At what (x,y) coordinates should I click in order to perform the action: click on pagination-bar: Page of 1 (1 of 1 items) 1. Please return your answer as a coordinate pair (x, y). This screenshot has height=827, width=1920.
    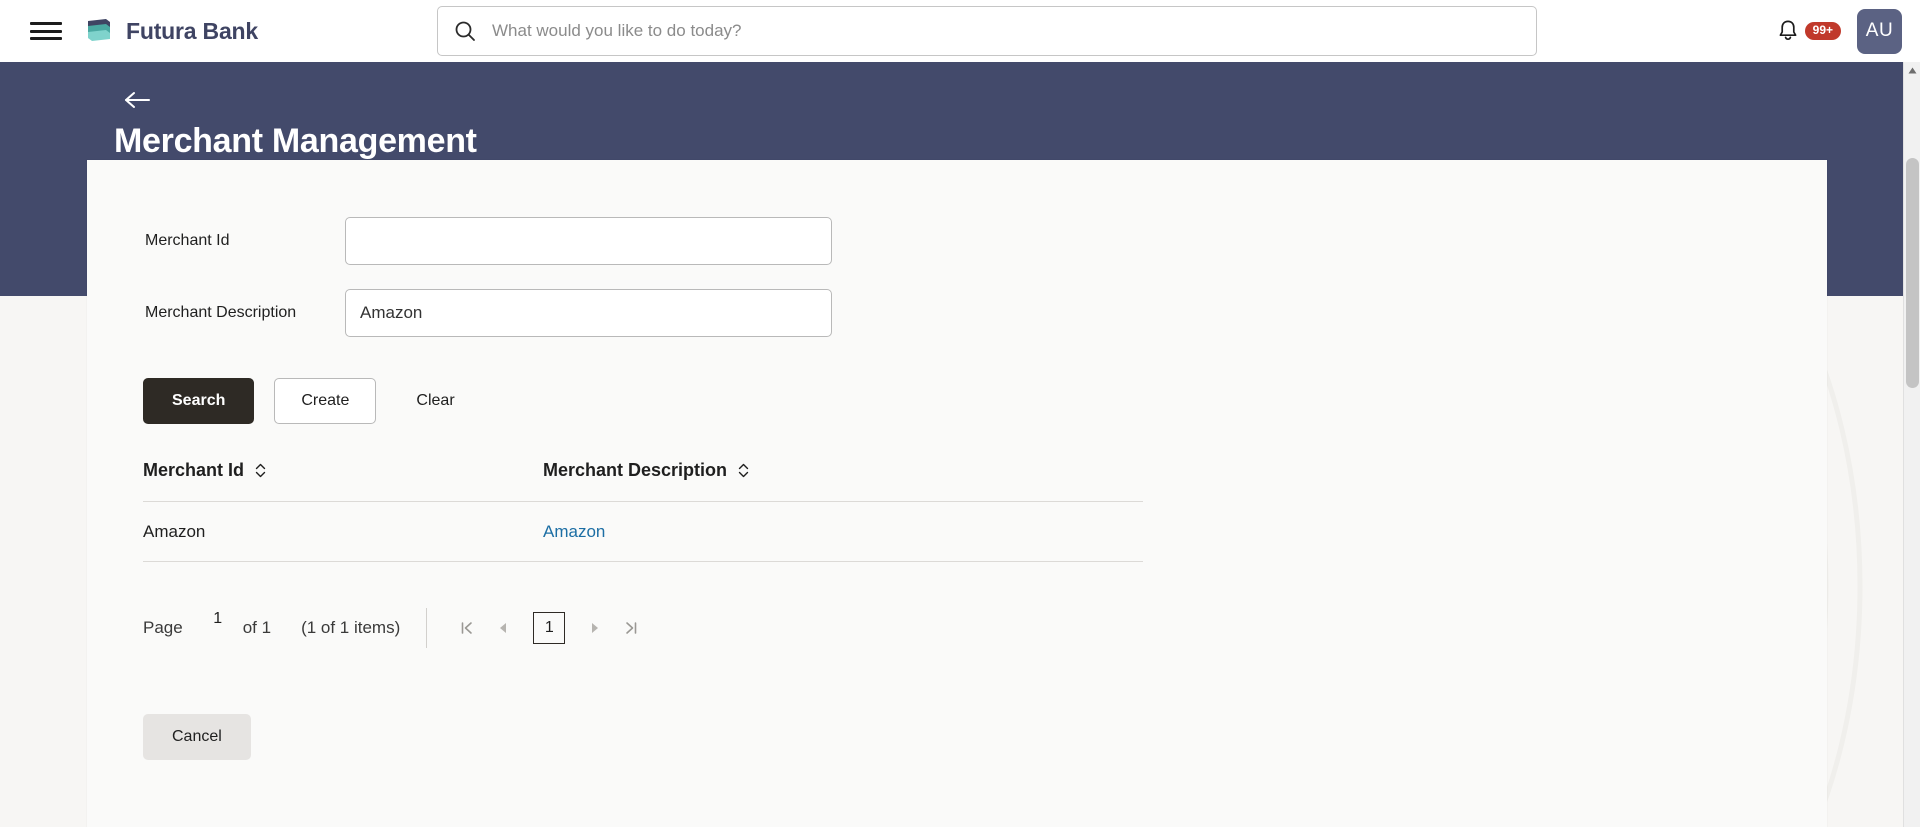
    Looking at the image, I should click on (396, 627).